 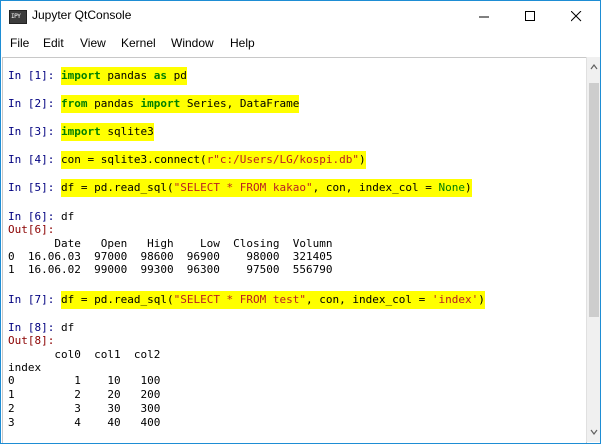 I want to click on code-text: sqlite3, so click(x=127, y=131).